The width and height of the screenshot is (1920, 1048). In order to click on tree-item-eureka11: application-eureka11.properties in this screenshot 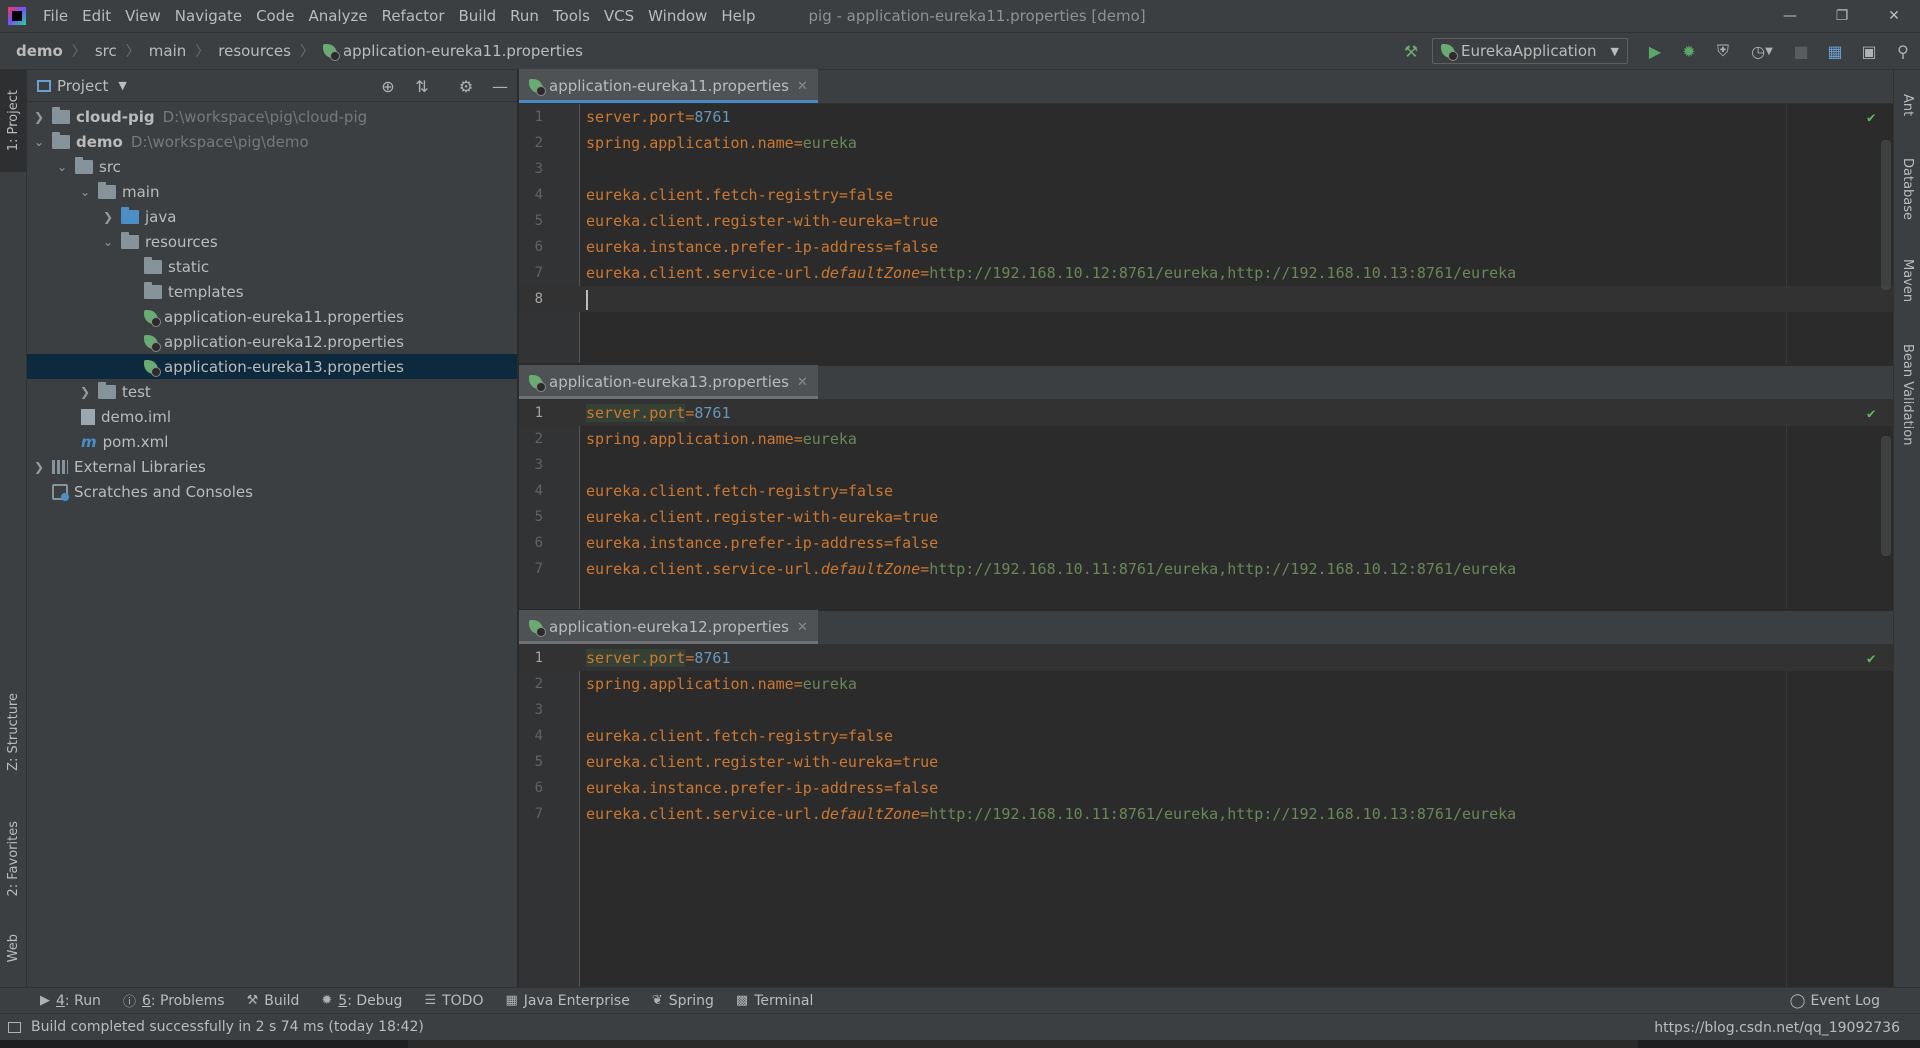, I will do `click(272, 316)`.